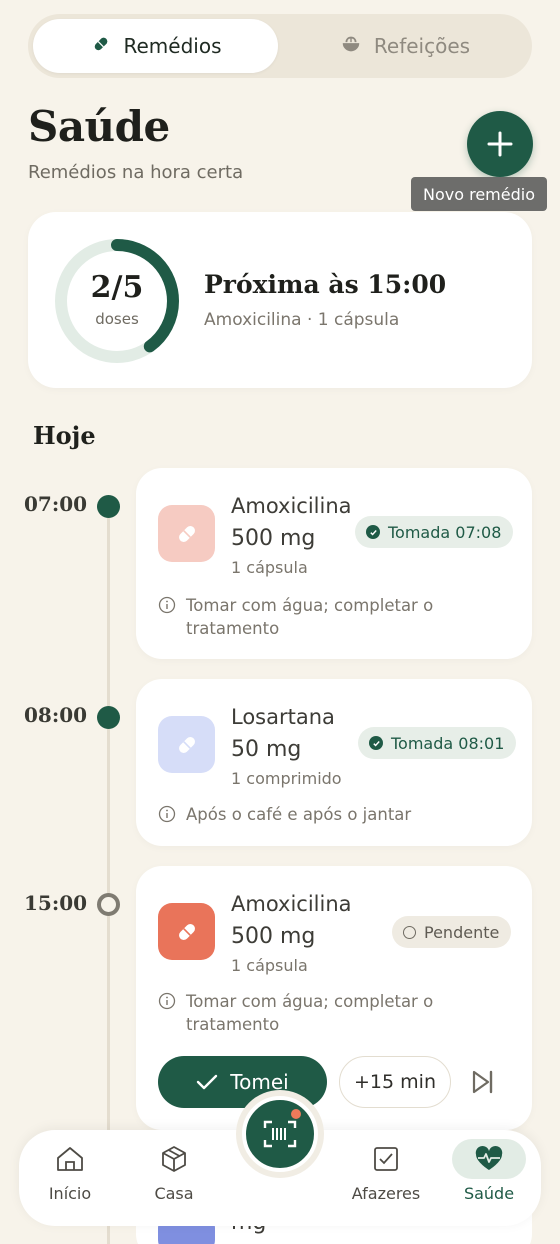 The height and width of the screenshot is (1244, 560). What do you see at coordinates (489, 1159) in the screenshot?
I see `heartbeat-icon` at bounding box center [489, 1159].